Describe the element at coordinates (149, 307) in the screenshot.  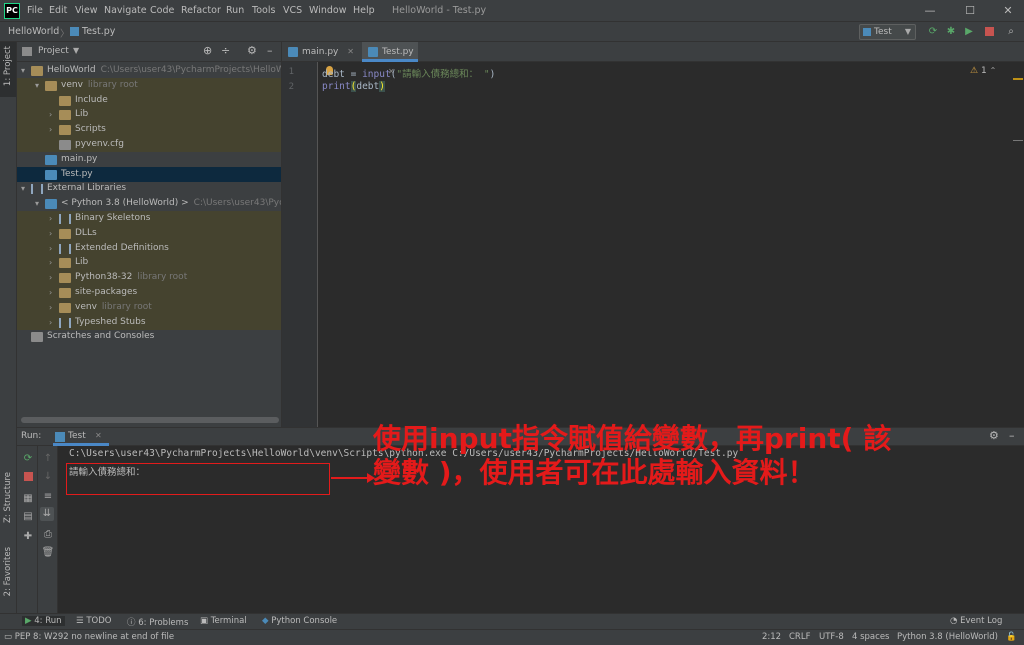
I see `tree-item: › venv library root` at that location.